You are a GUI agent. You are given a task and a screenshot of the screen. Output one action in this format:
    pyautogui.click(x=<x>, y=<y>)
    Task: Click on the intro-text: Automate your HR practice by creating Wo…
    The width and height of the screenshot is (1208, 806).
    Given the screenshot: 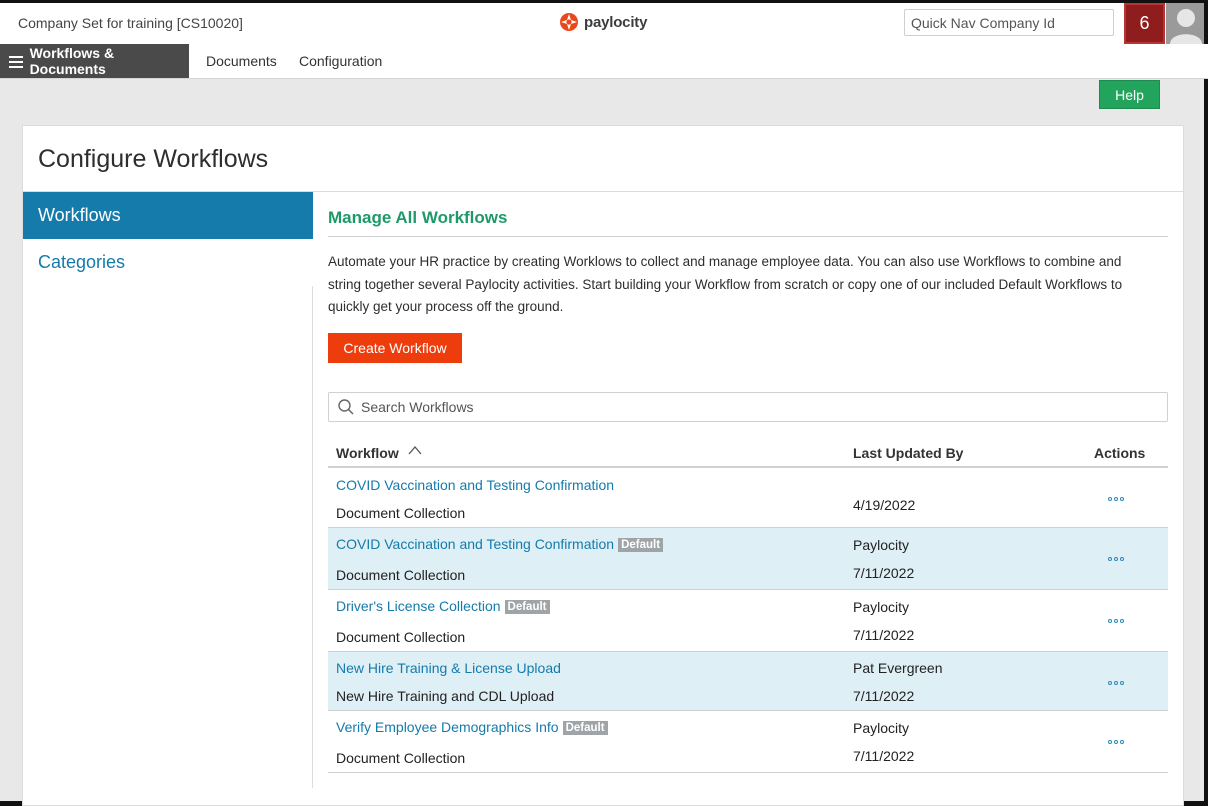 What is the action you would take?
    pyautogui.click(x=748, y=285)
    